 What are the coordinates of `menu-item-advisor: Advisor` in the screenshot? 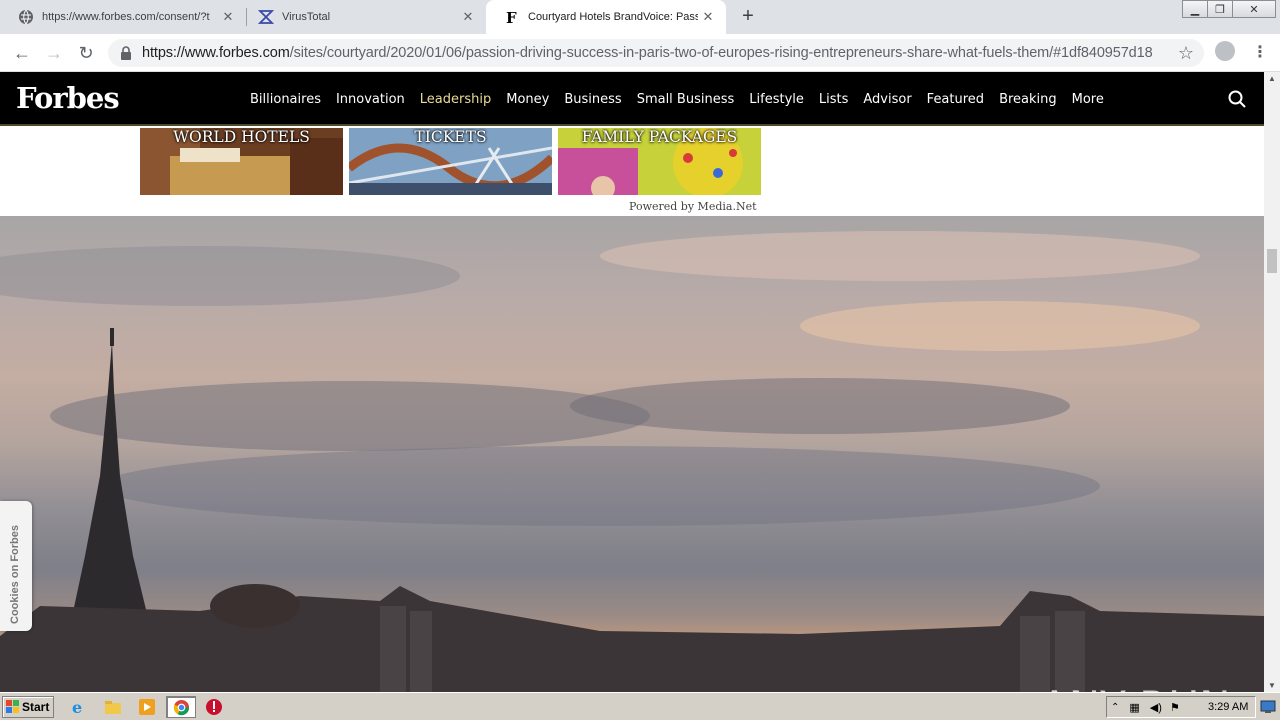 It's located at (887, 99).